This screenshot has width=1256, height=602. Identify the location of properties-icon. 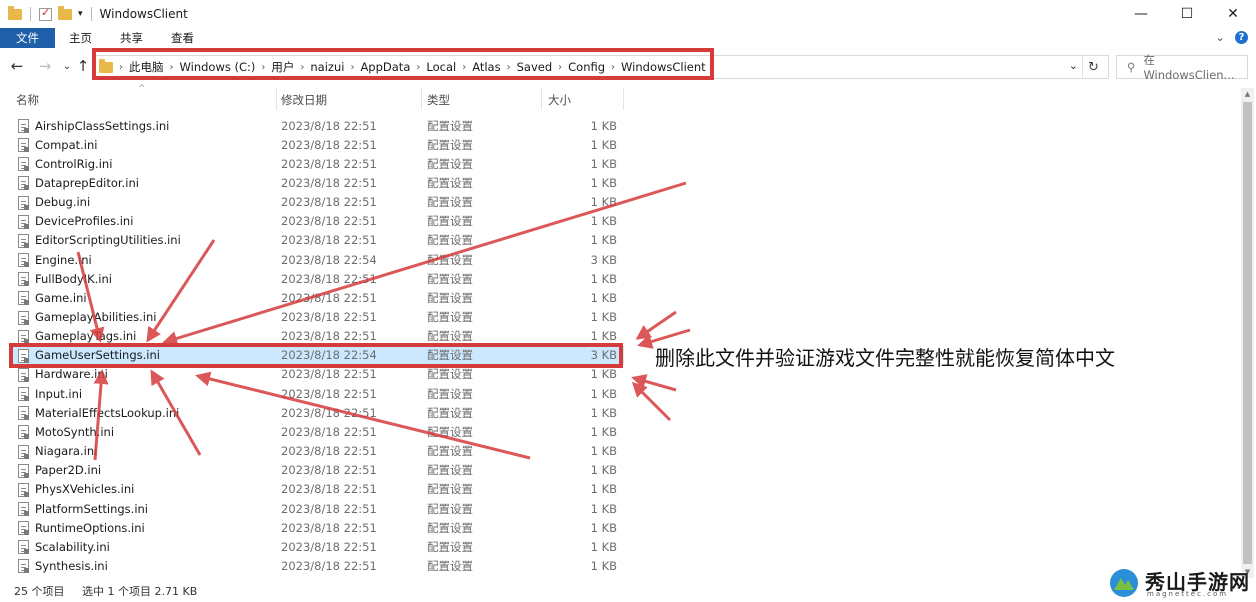
(45, 13).